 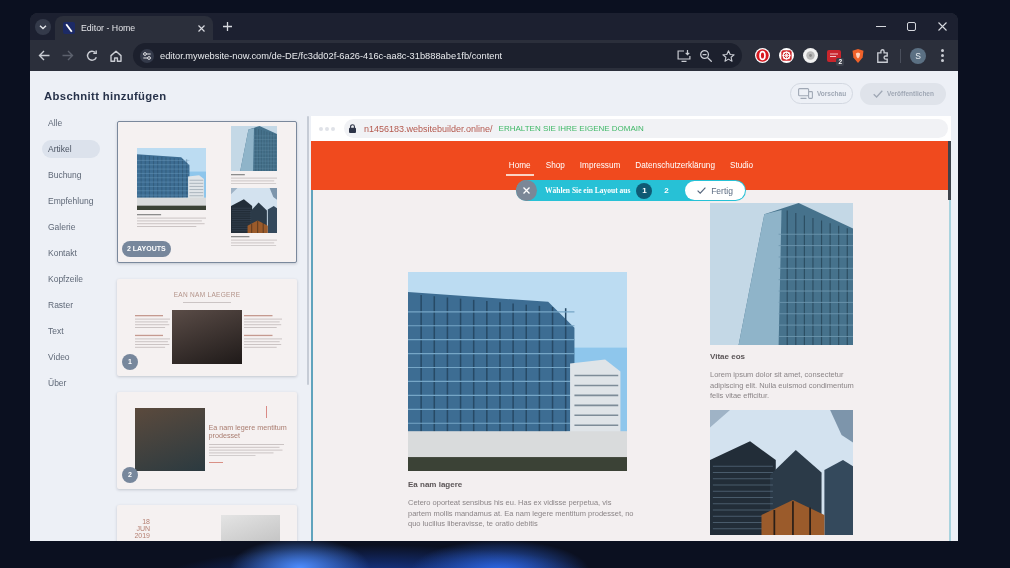 What do you see at coordinates (810, 55) in the screenshot?
I see `disc-icon` at bounding box center [810, 55].